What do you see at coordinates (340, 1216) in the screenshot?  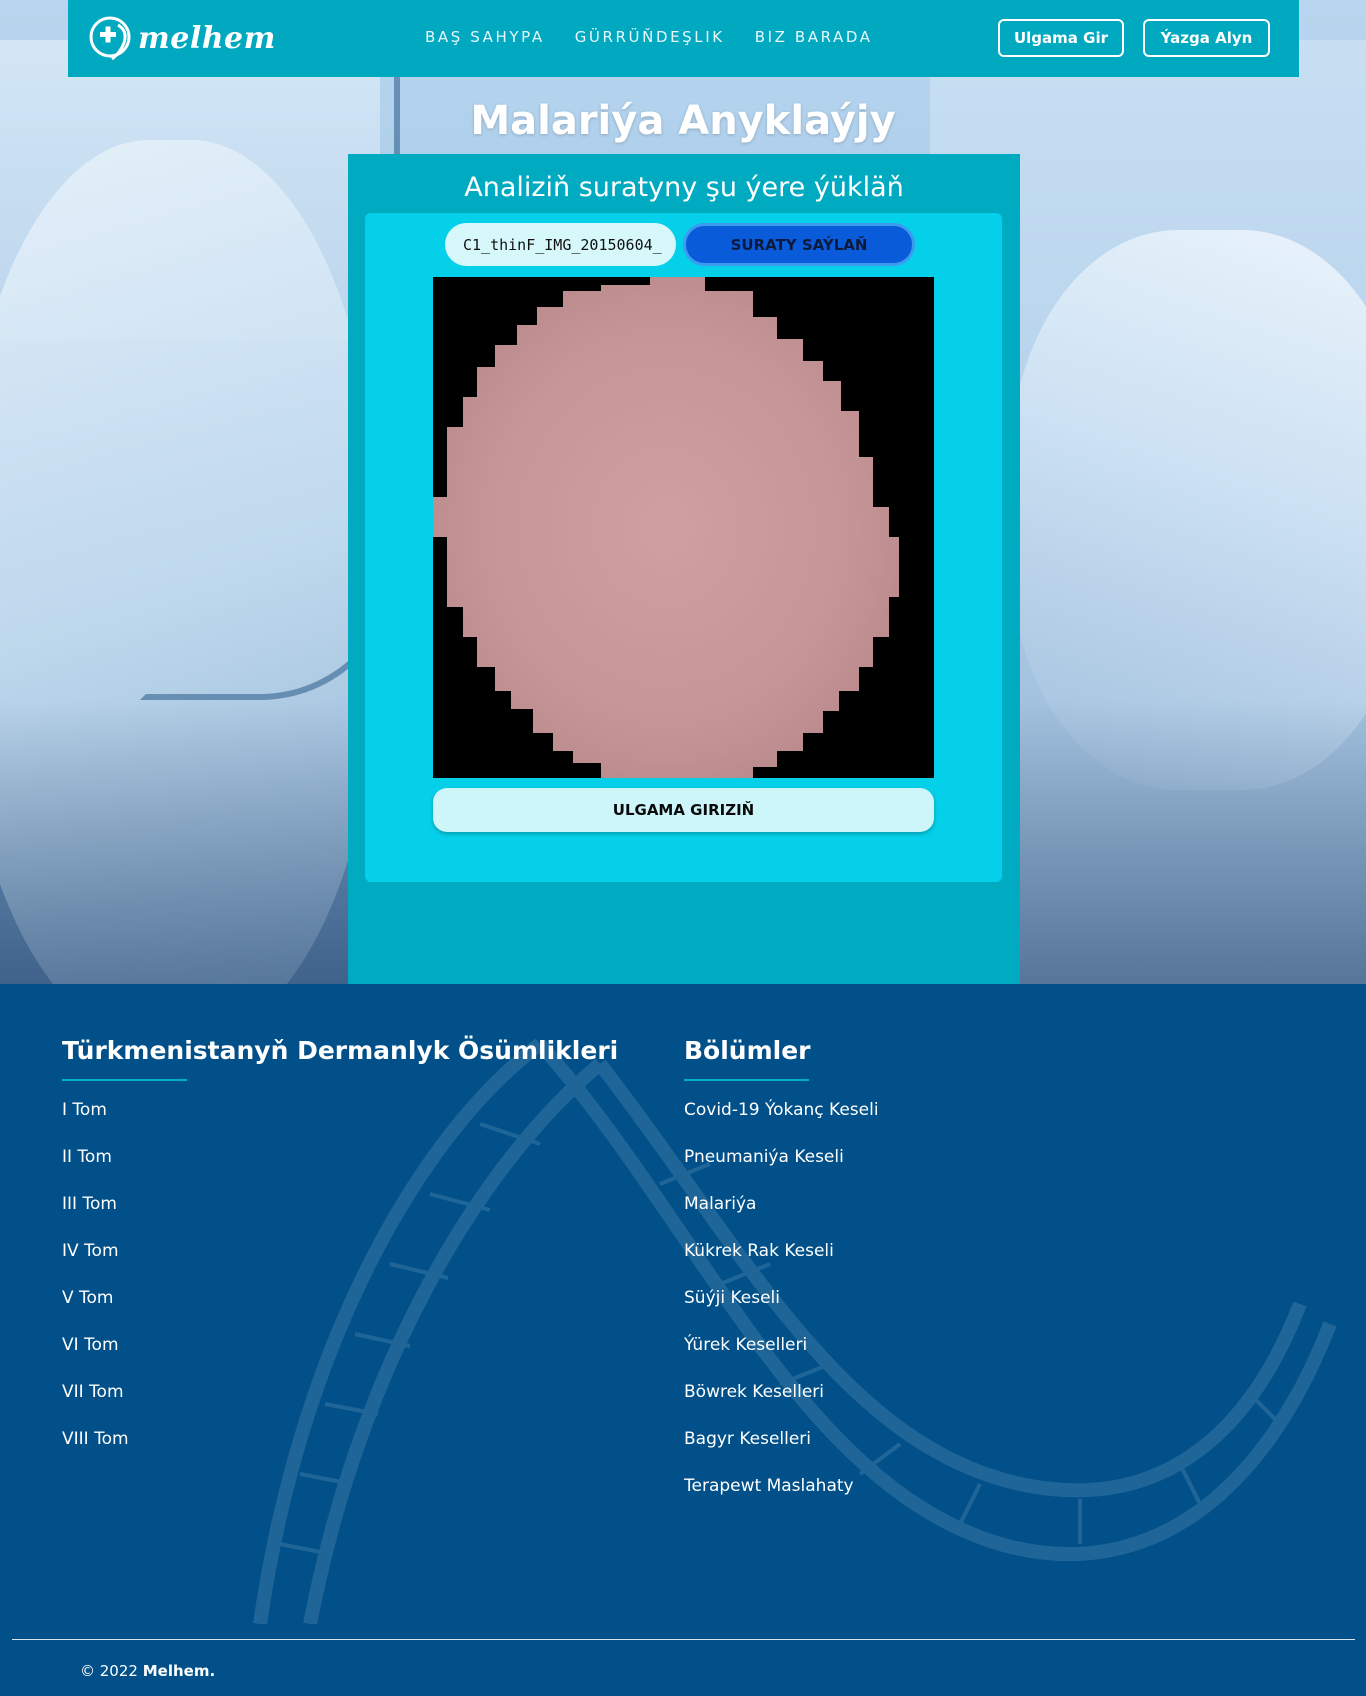 I see `list-item-volume: III Tom` at bounding box center [340, 1216].